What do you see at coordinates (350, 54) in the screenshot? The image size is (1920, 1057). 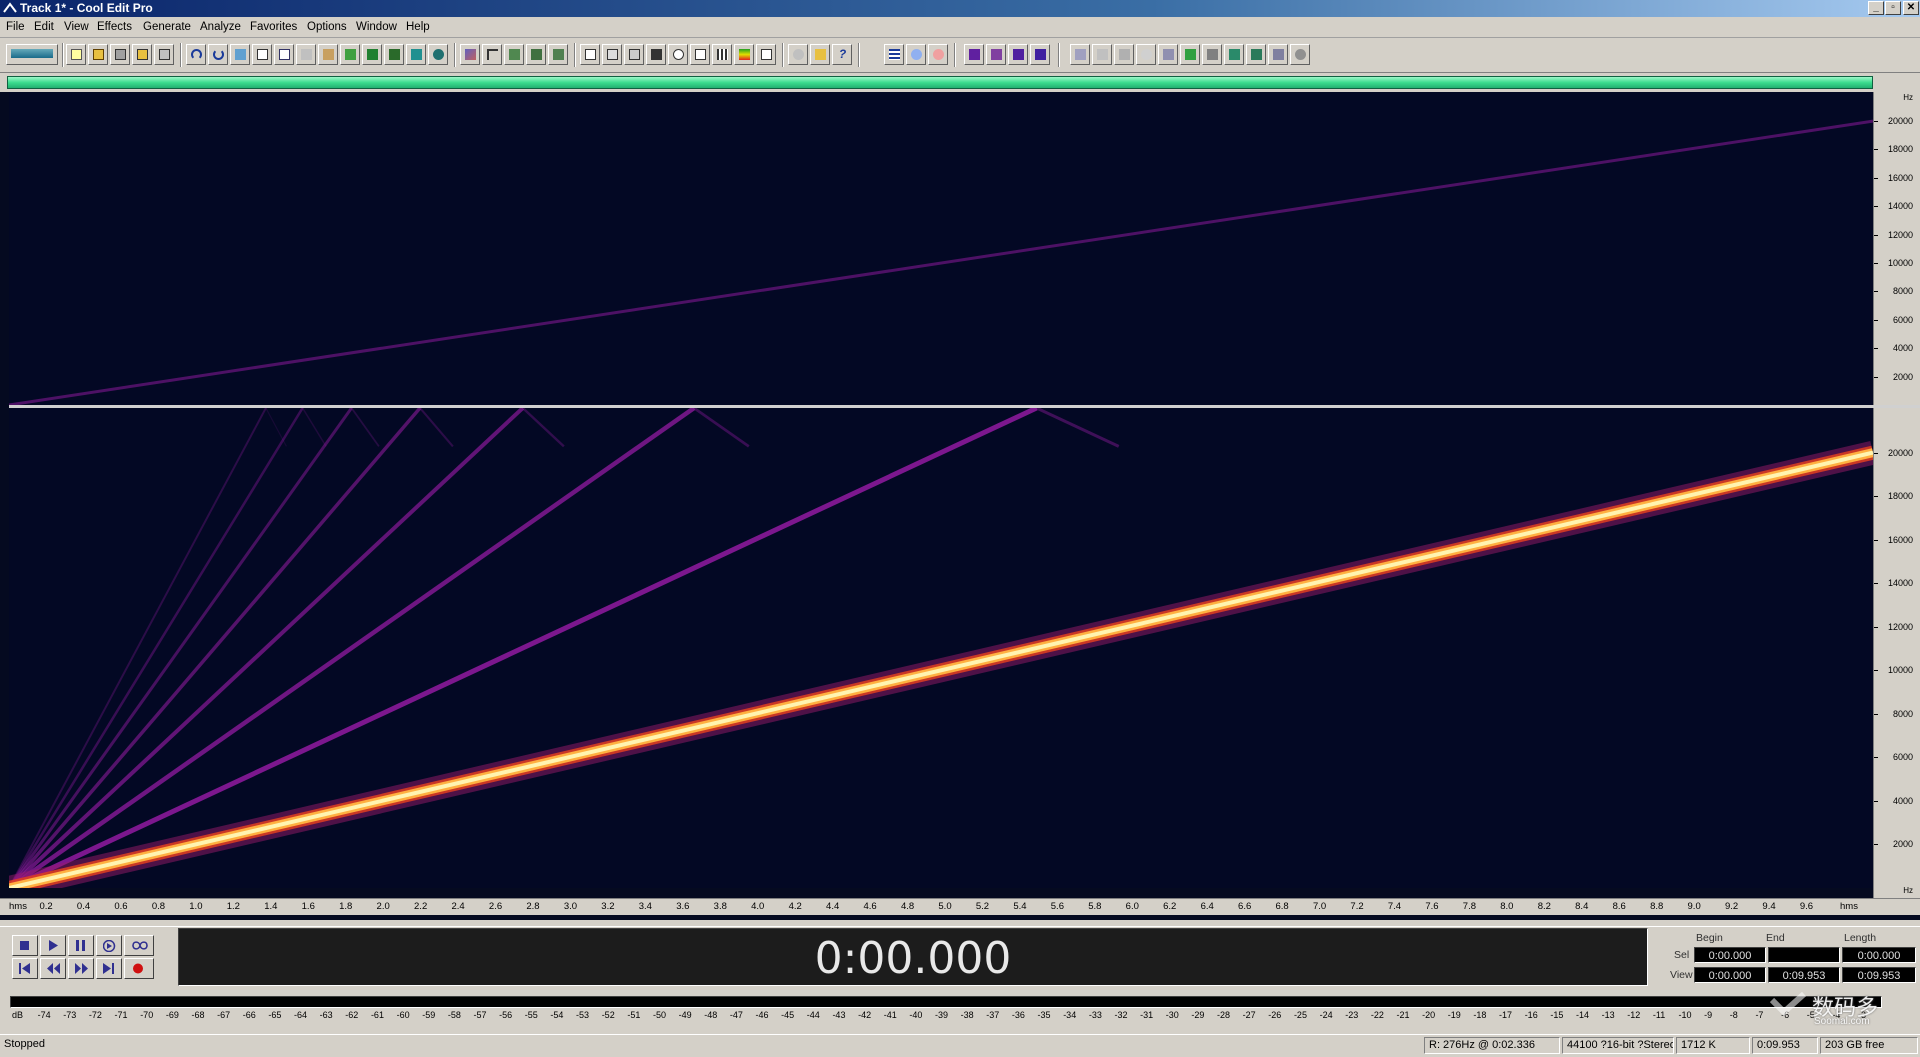 I see `paste-new-button` at bounding box center [350, 54].